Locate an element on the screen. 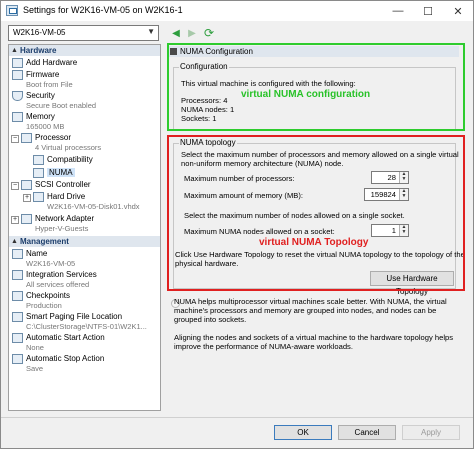  info-para1-line3: grouped into sockets. is located at coordinates (210, 319).